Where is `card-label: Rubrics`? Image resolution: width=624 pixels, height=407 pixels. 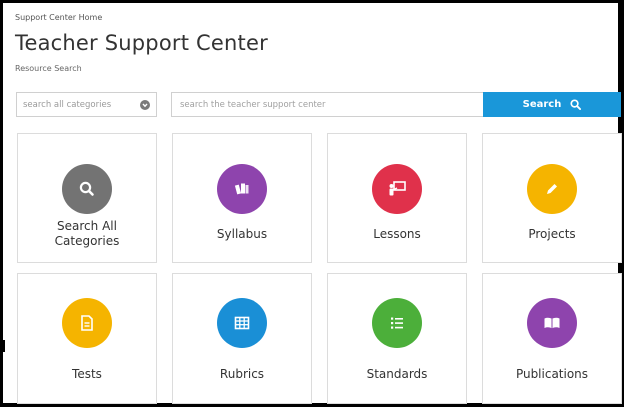 card-label: Rubrics is located at coordinates (242, 374).